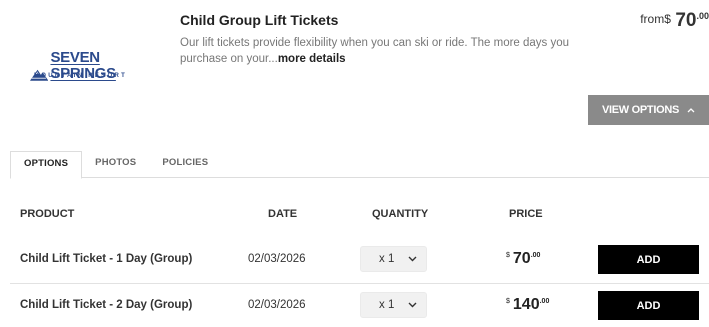 The height and width of the screenshot is (327, 709). What do you see at coordinates (686, 20) in the screenshot?
I see `from-amount: 70` at bounding box center [686, 20].